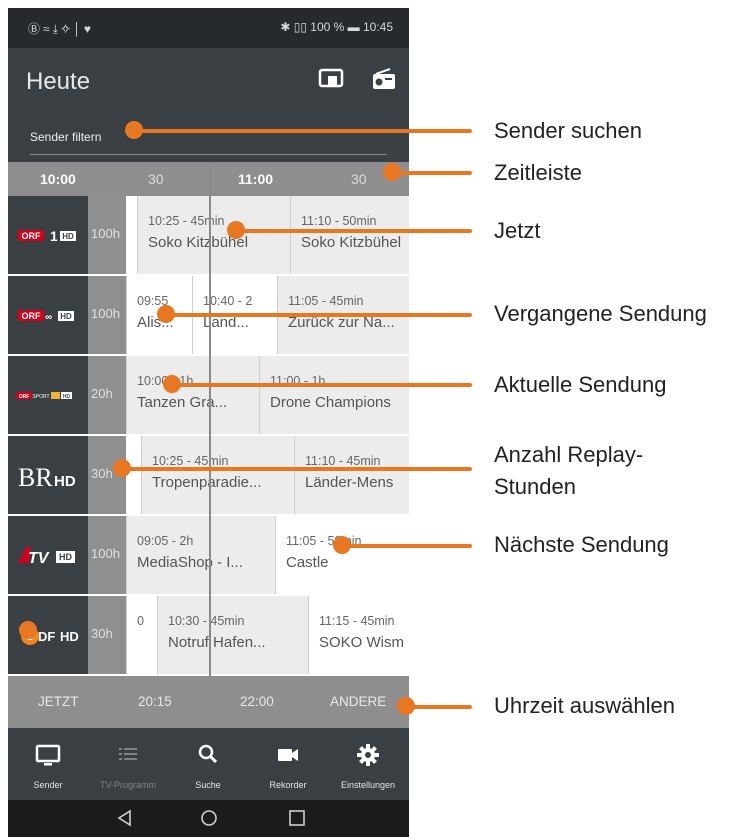  I want to click on program-time: 10:25 - 45min, so click(186, 221).